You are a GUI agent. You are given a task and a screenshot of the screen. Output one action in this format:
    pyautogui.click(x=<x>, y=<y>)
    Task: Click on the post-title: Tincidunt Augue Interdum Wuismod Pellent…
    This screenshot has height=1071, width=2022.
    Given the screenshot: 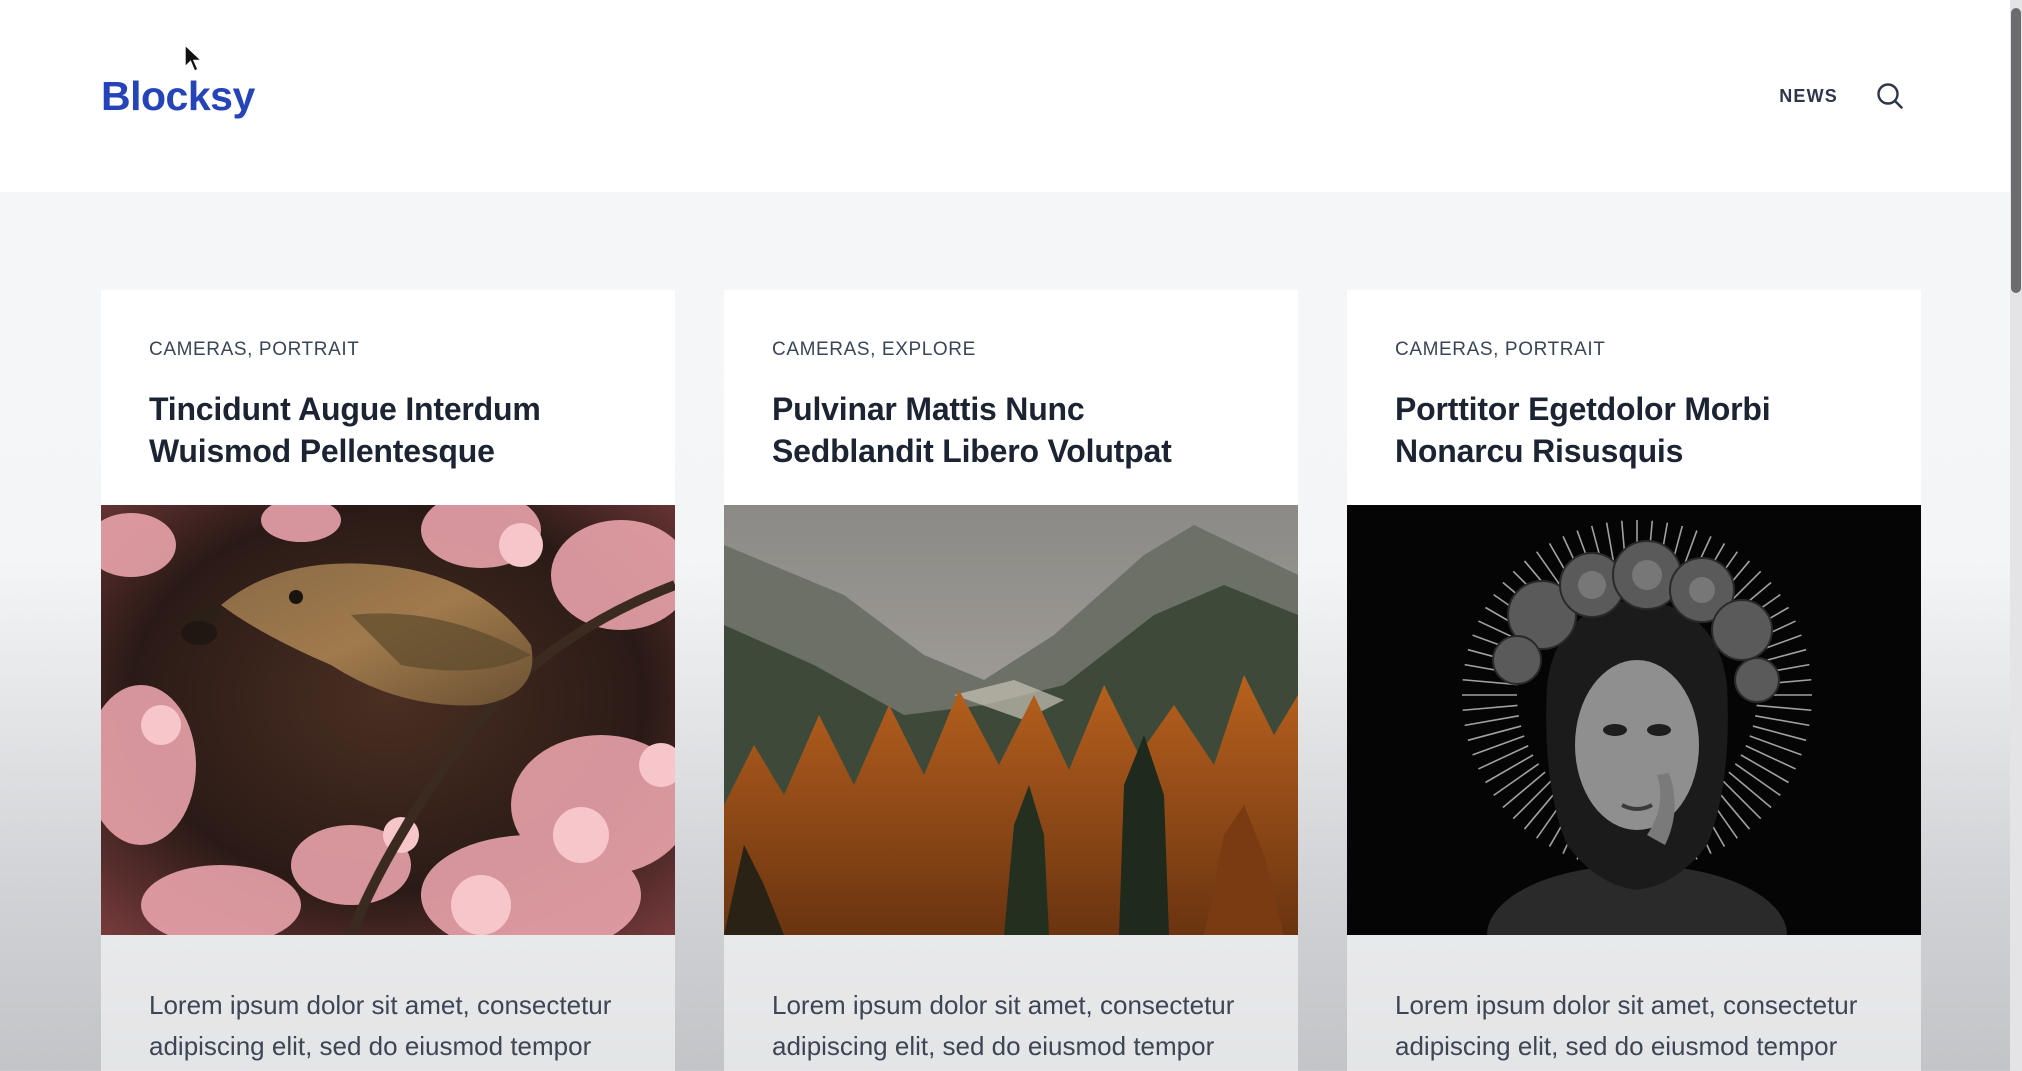 What is the action you would take?
    pyautogui.click(x=388, y=430)
    